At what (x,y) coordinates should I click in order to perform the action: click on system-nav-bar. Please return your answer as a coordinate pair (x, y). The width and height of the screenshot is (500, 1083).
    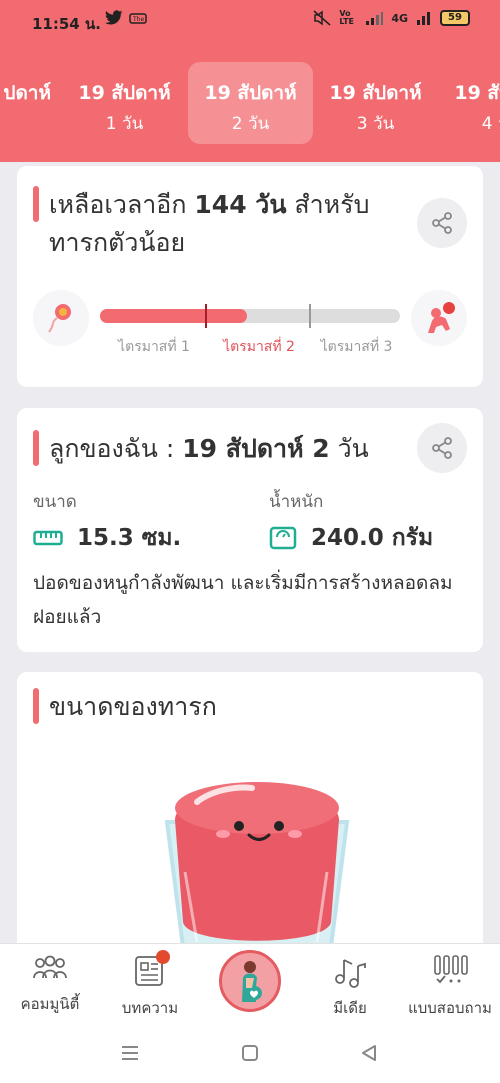
    Looking at the image, I should click on (250, 1056).